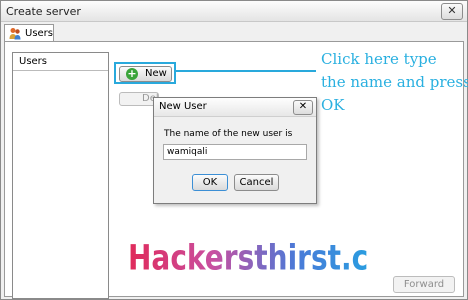 This screenshot has width=468, height=300. What do you see at coordinates (452, 11) in the screenshot?
I see `close-icon: ✕` at bounding box center [452, 11].